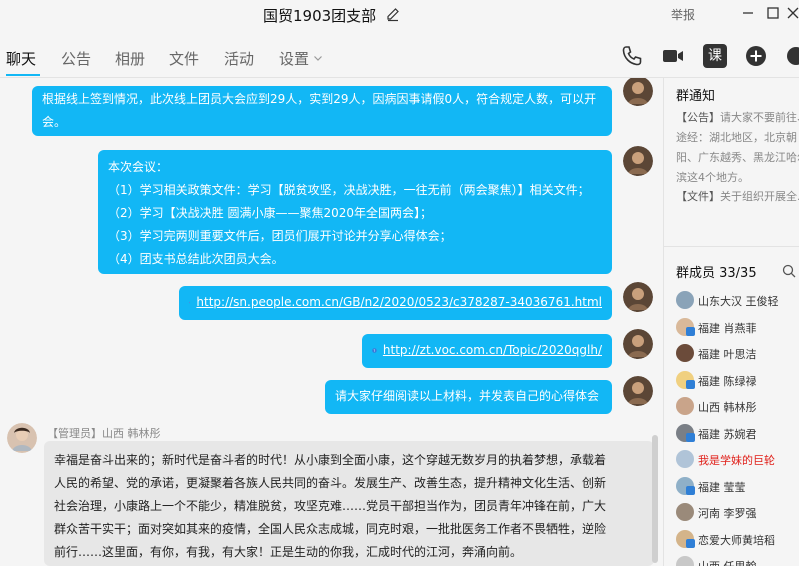 This screenshot has height=566, width=799. What do you see at coordinates (698, 117) in the screenshot?
I see `notice-tag: 【公告】` at bounding box center [698, 117].